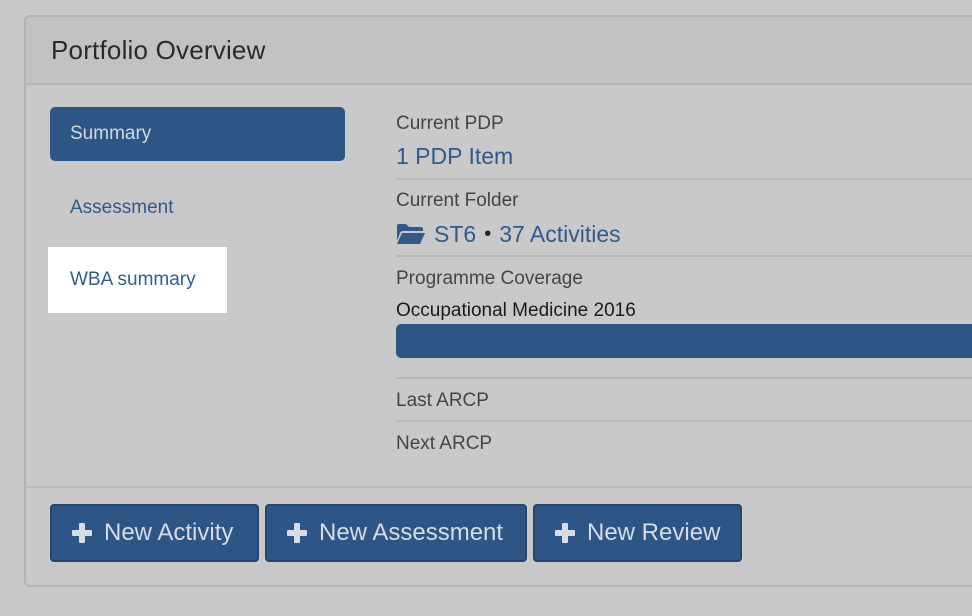 This screenshot has height=616, width=972. I want to click on programme-progress-bar, so click(684, 341).